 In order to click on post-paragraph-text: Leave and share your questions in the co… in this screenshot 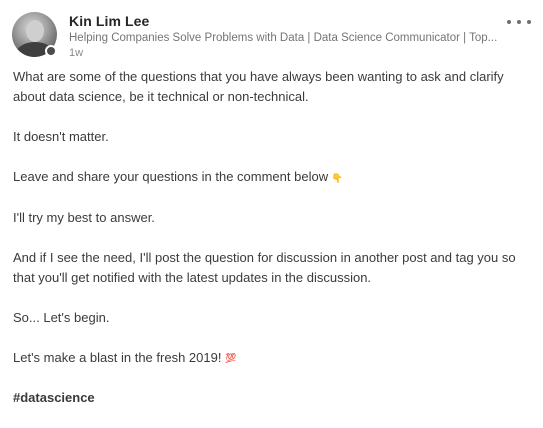, I will do `click(171, 176)`.